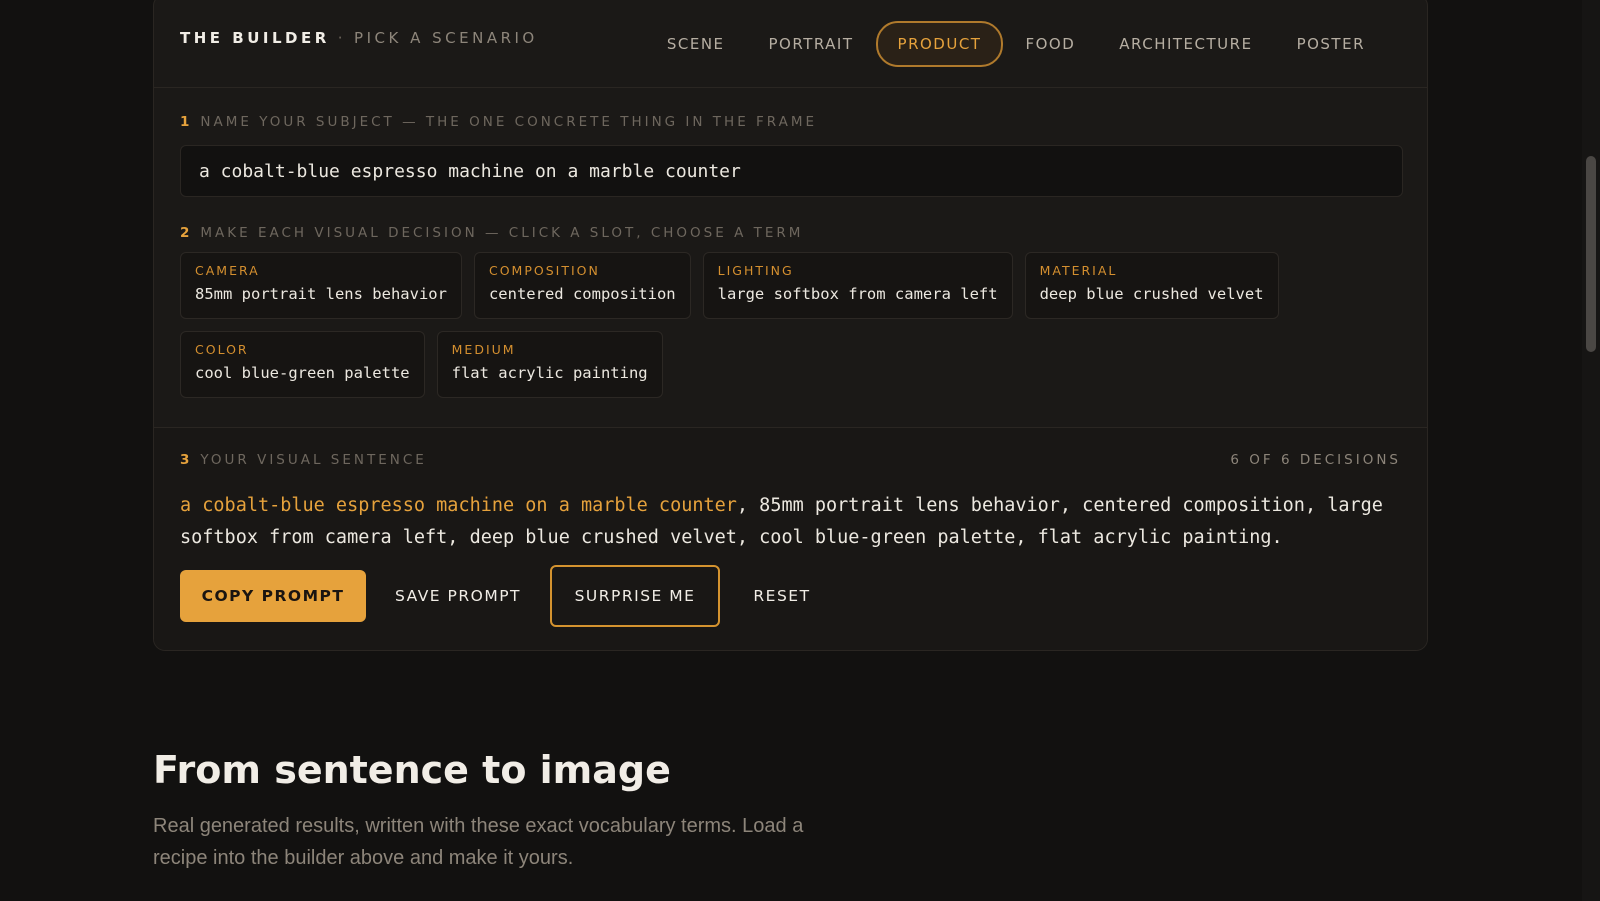 This screenshot has height=901, width=1600. What do you see at coordinates (255, 38) in the screenshot?
I see `builder-title: THE BUILDER` at bounding box center [255, 38].